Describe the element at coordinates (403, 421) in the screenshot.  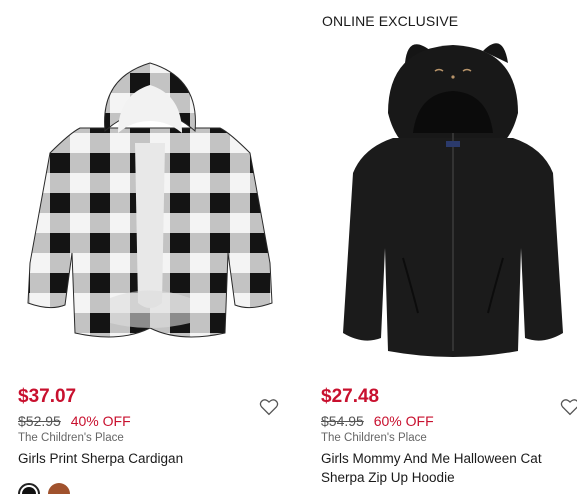
I see `discount-label: 60% OFF` at that location.